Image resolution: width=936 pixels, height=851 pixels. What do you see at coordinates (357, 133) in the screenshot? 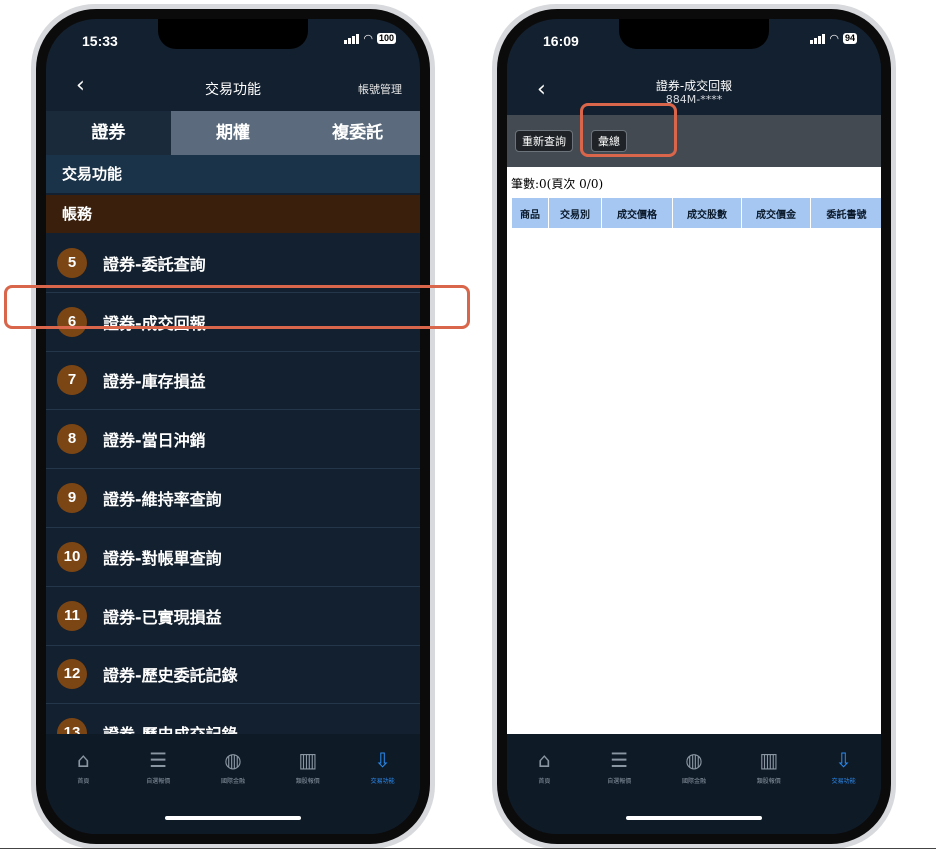
I see `tab-sub-brokerage: 複委託` at bounding box center [357, 133].